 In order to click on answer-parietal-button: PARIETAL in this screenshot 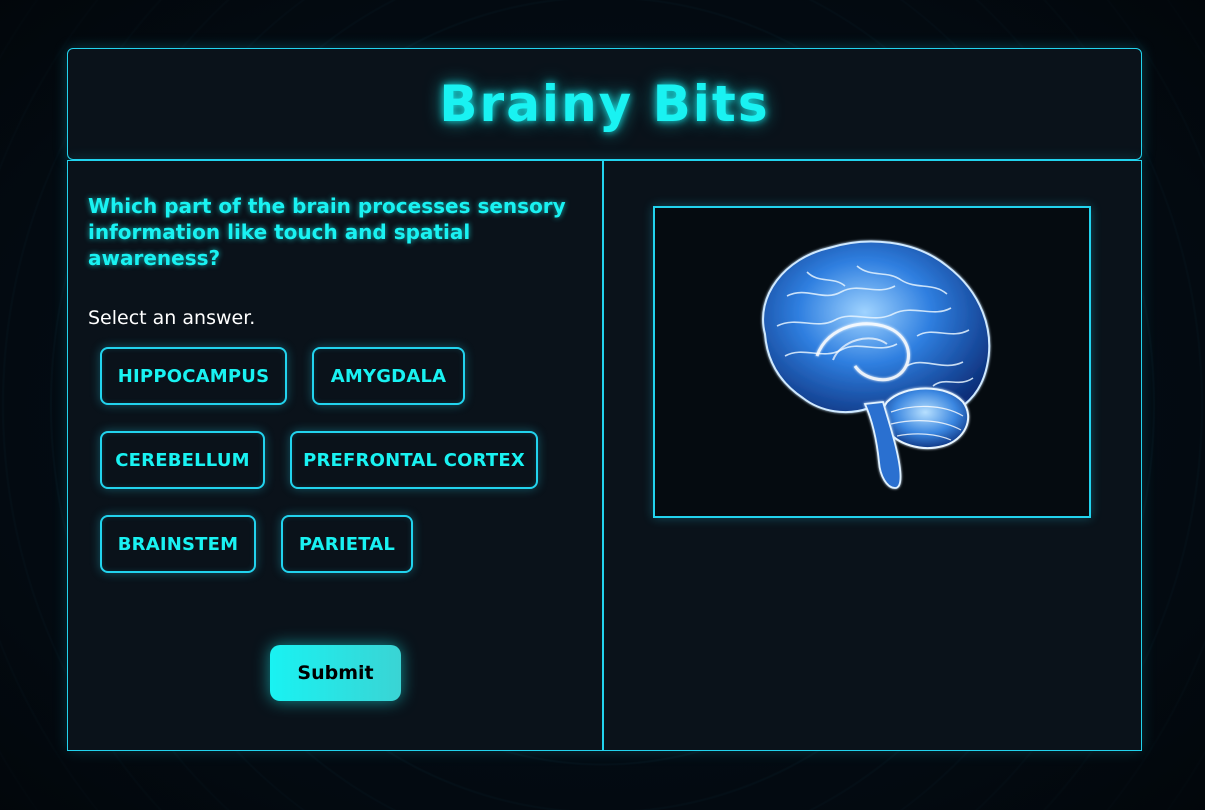, I will do `click(347, 544)`.